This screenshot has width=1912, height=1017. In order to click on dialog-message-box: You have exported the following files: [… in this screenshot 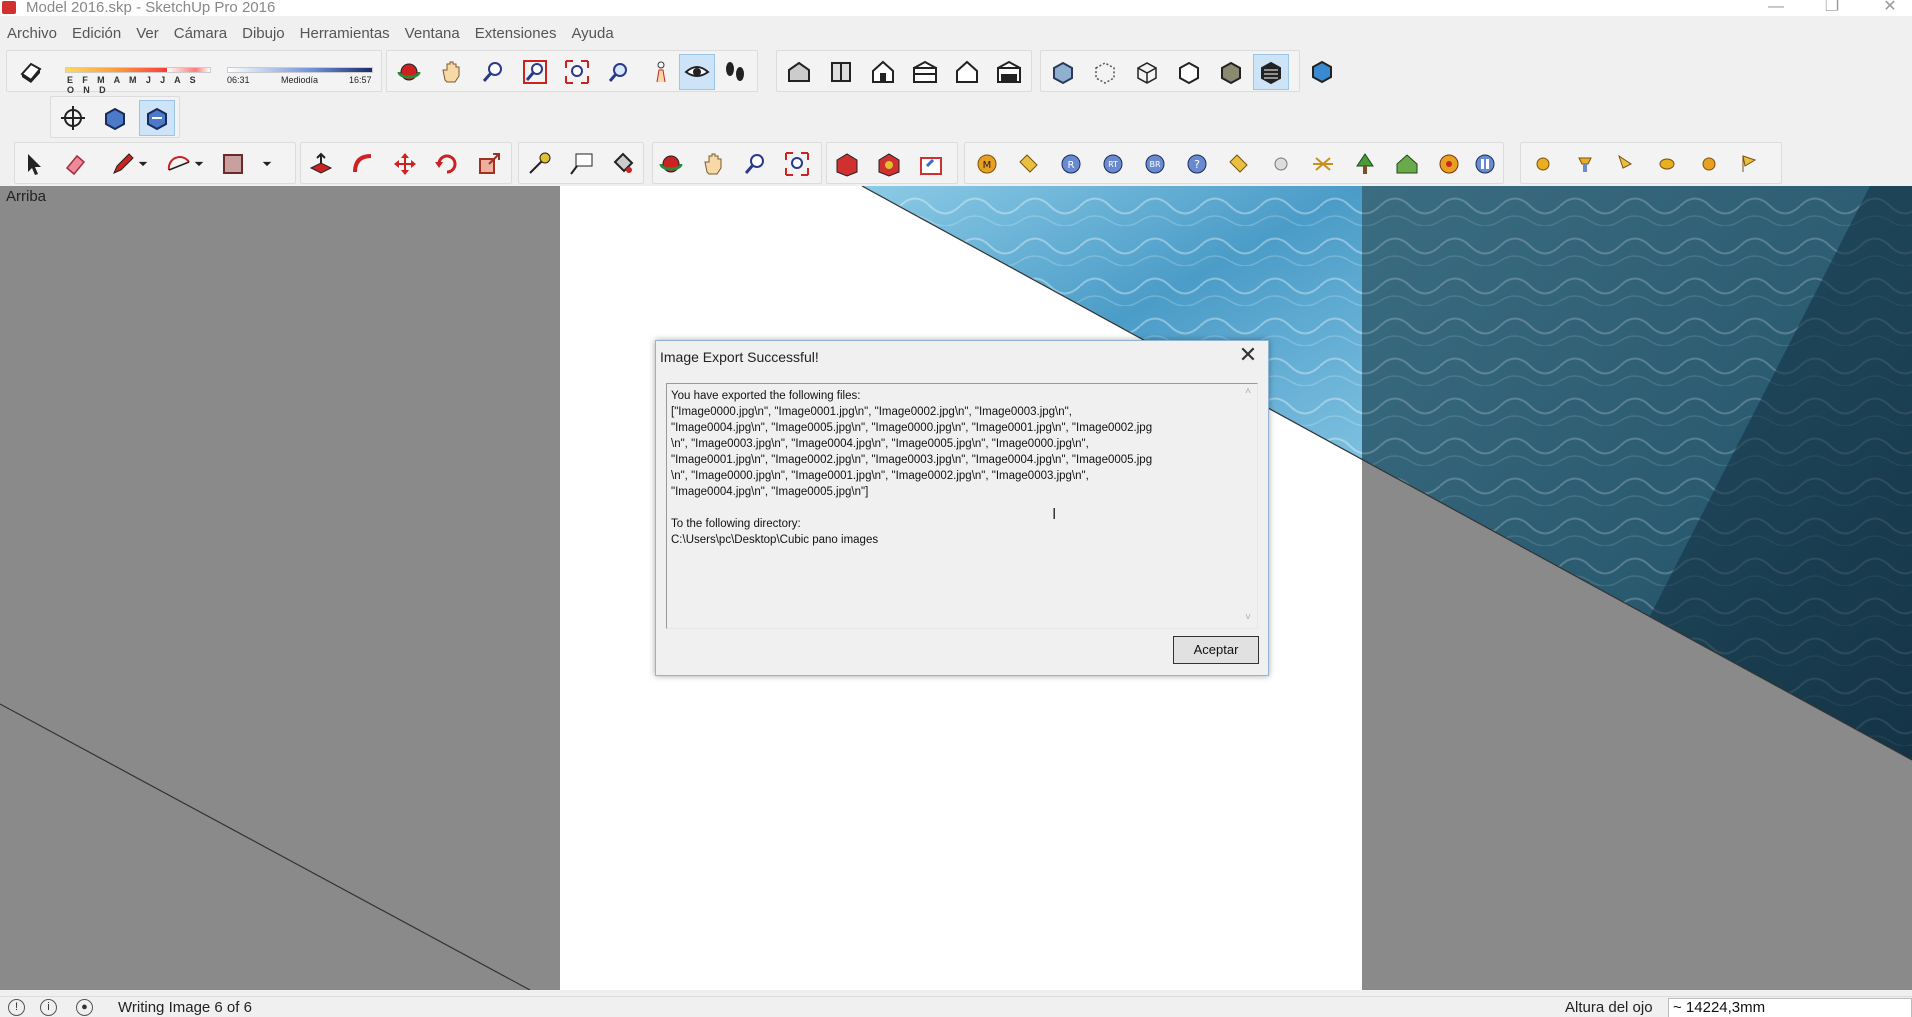, I will do `click(962, 506)`.